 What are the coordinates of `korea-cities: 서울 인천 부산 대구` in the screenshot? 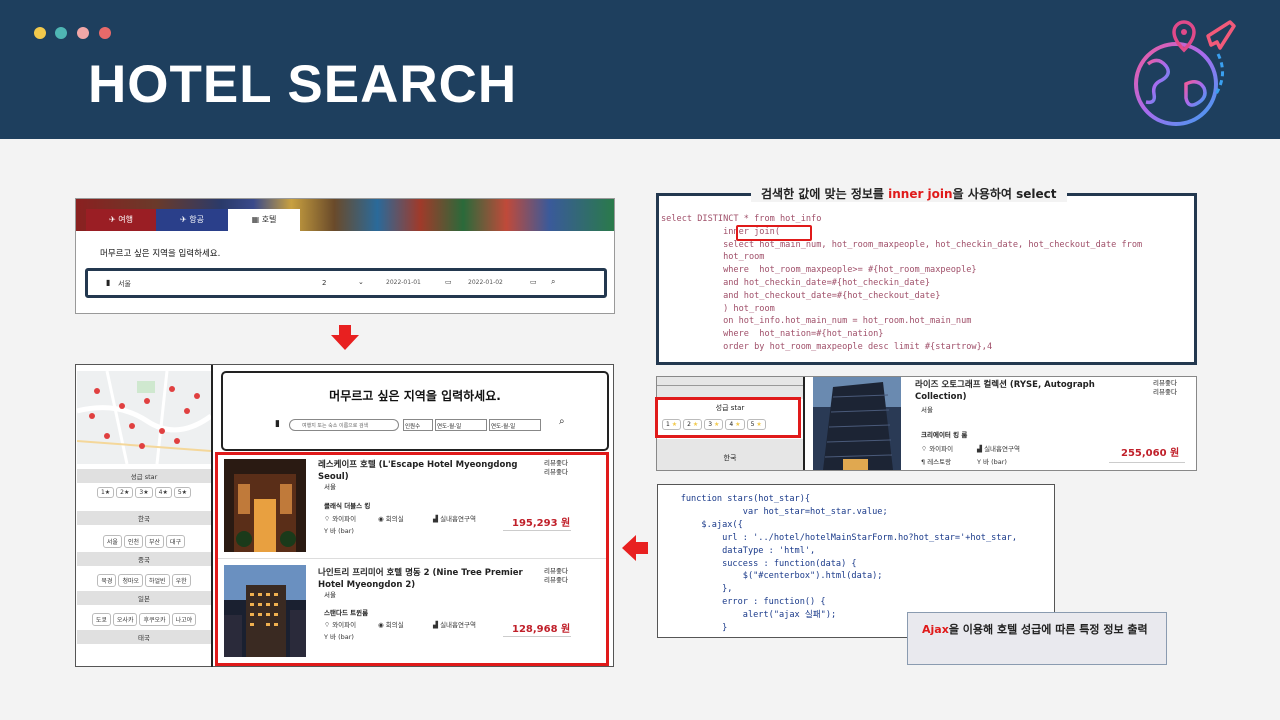 It's located at (144, 538).